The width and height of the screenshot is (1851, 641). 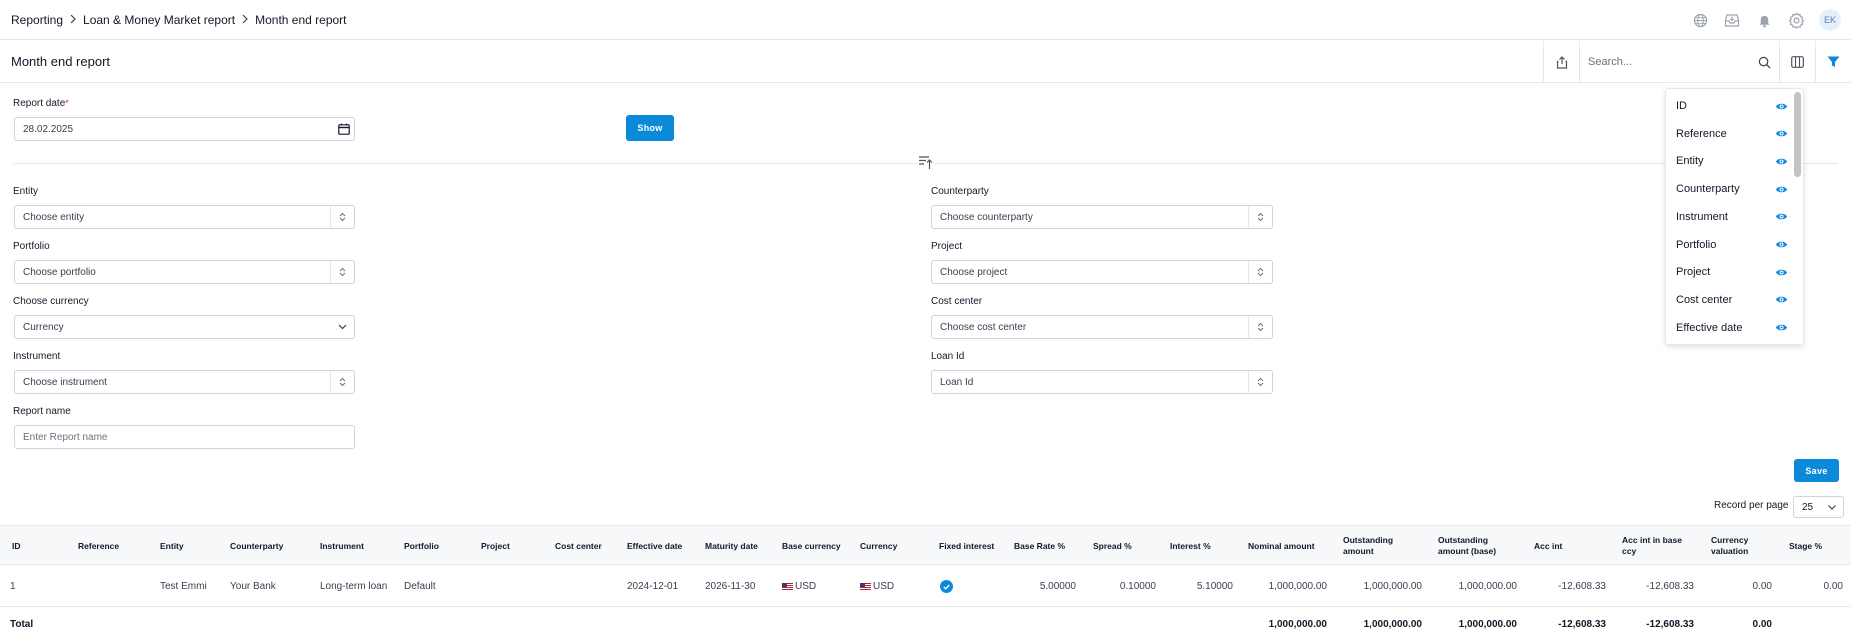 What do you see at coordinates (650, 128) in the screenshot?
I see `show-button: Show` at bounding box center [650, 128].